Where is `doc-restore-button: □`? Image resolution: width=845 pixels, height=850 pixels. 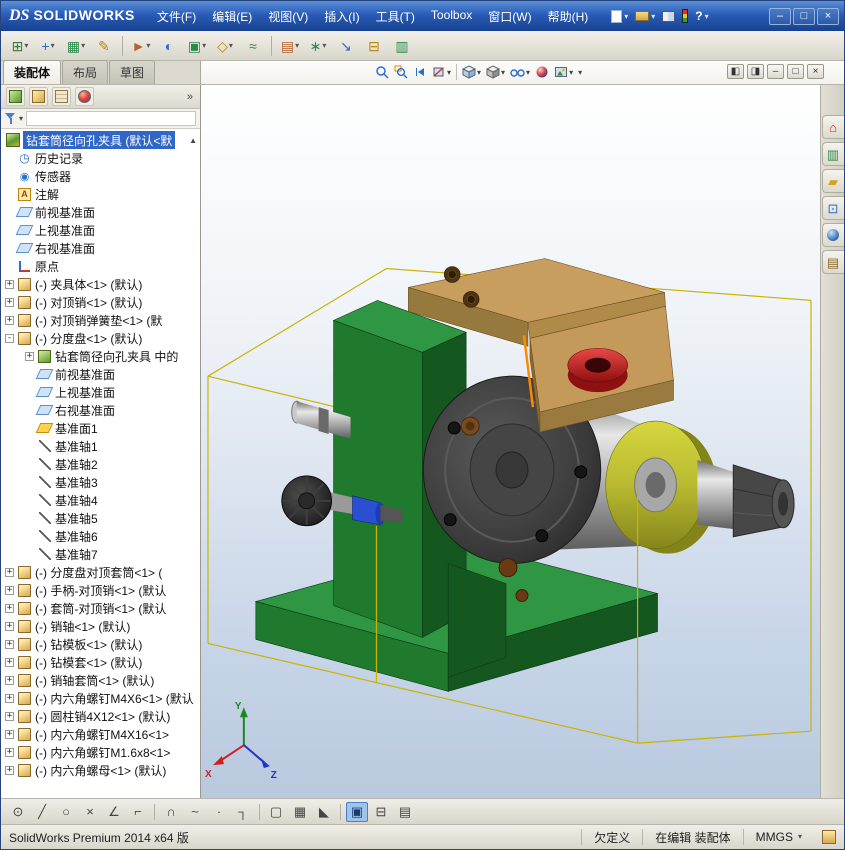
doc-restore-button: □ is located at coordinates (795, 71).